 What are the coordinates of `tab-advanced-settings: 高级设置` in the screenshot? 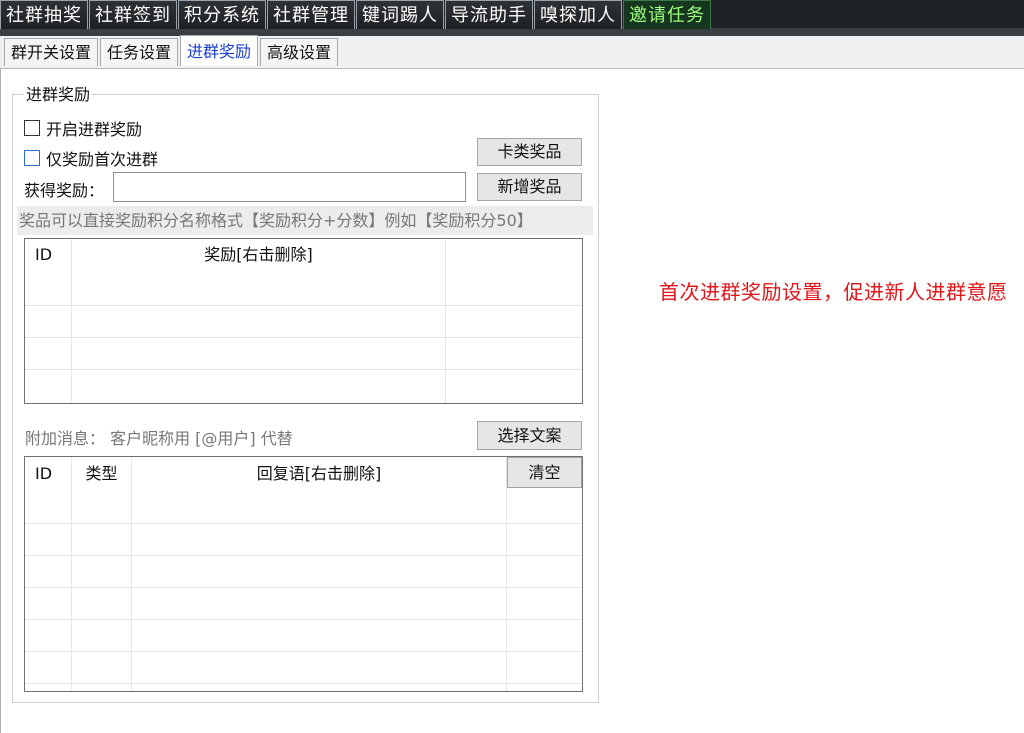 It's located at (299, 52).